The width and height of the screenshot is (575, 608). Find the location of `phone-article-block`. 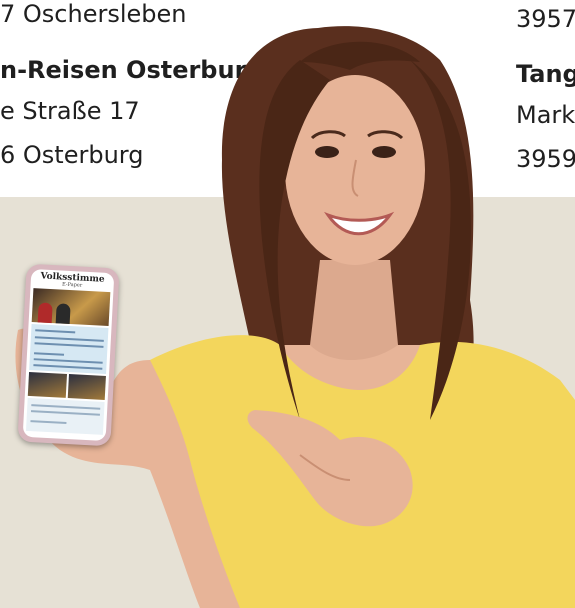

phone-article-block is located at coordinates (69, 349).